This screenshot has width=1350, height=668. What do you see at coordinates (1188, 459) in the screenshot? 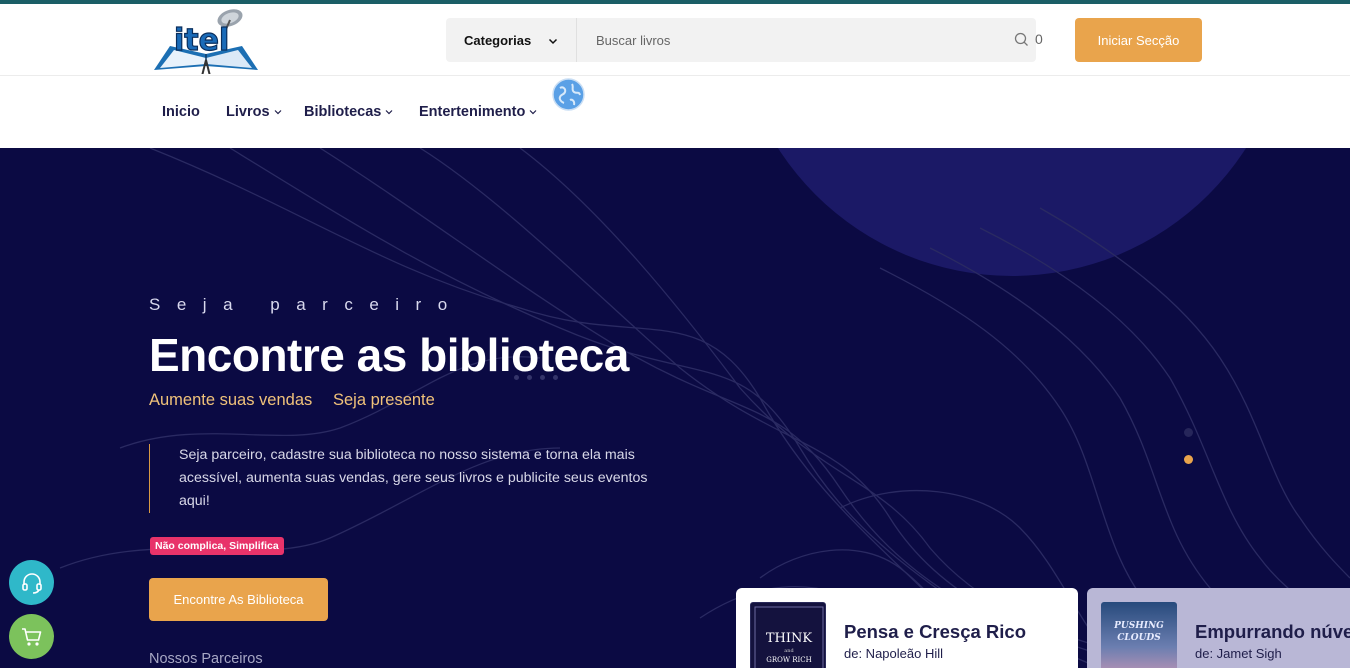
I see `slider-dot-active` at bounding box center [1188, 459].